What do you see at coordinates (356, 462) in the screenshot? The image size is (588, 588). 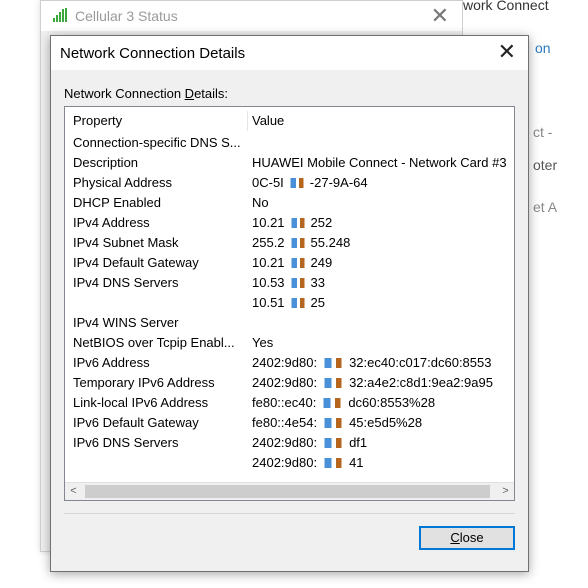 I see `value-text: 41` at bounding box center [356, 462].